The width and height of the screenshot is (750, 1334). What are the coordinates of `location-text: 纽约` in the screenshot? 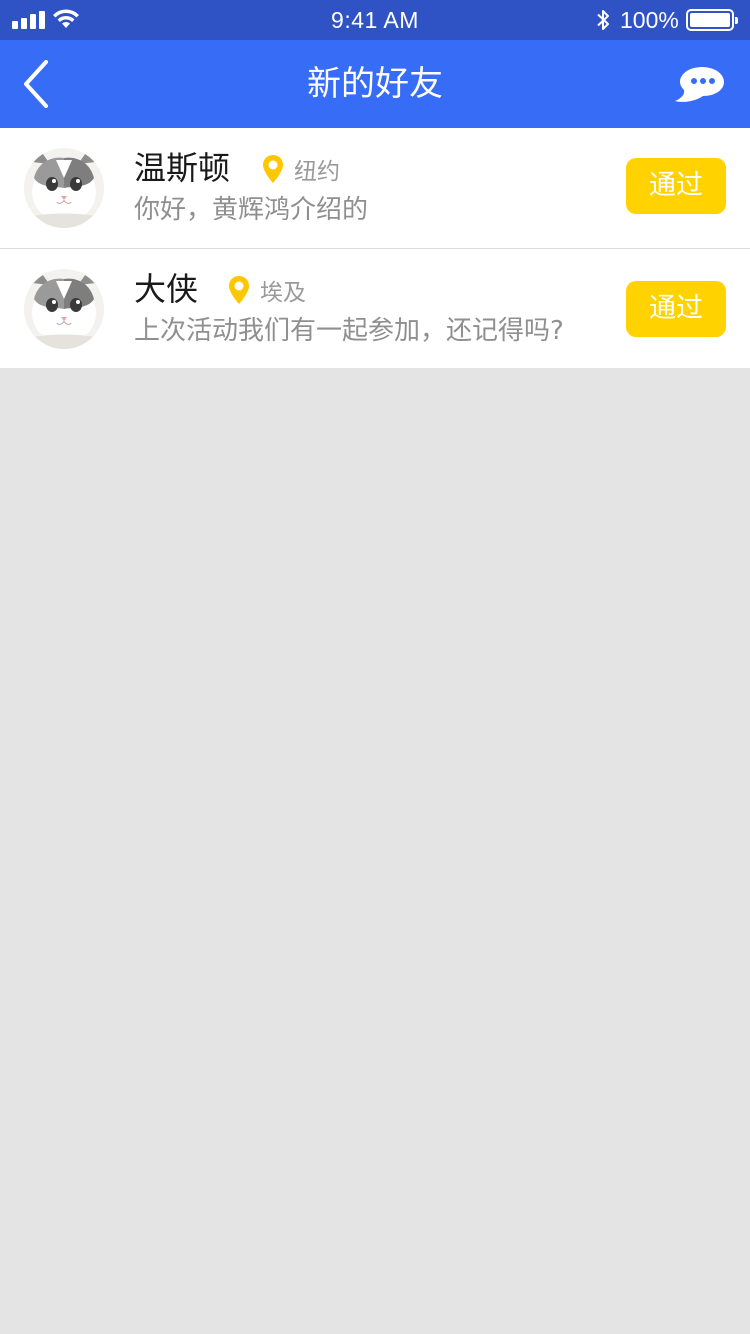 It's located at (317, 172).